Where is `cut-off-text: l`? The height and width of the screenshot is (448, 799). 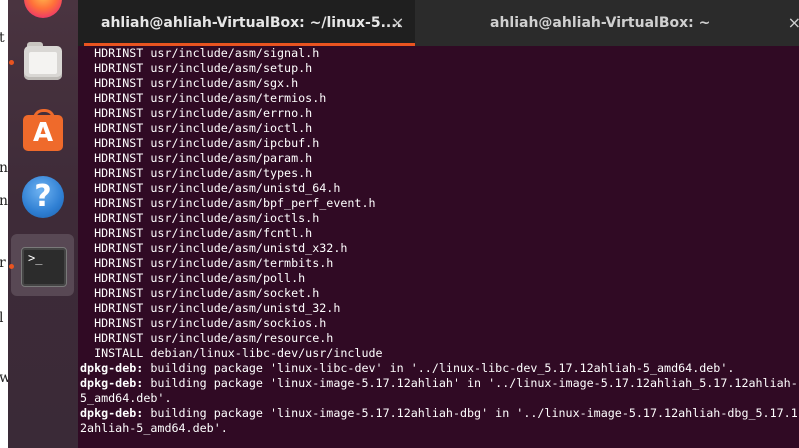 cut-off-text: l is located at coordinates (2, 318).